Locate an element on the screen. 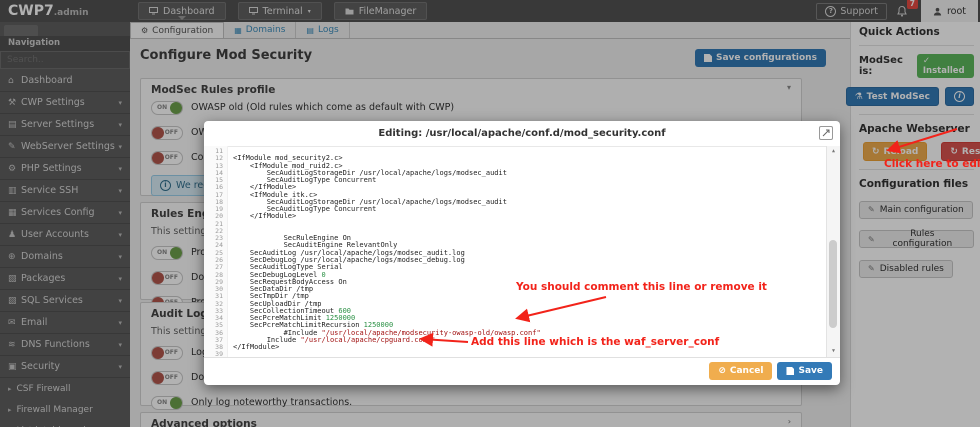 Image resolution: width=980 pixels, height=427 pixels. modal-save-button: Save is located at coordinates (804, 371).